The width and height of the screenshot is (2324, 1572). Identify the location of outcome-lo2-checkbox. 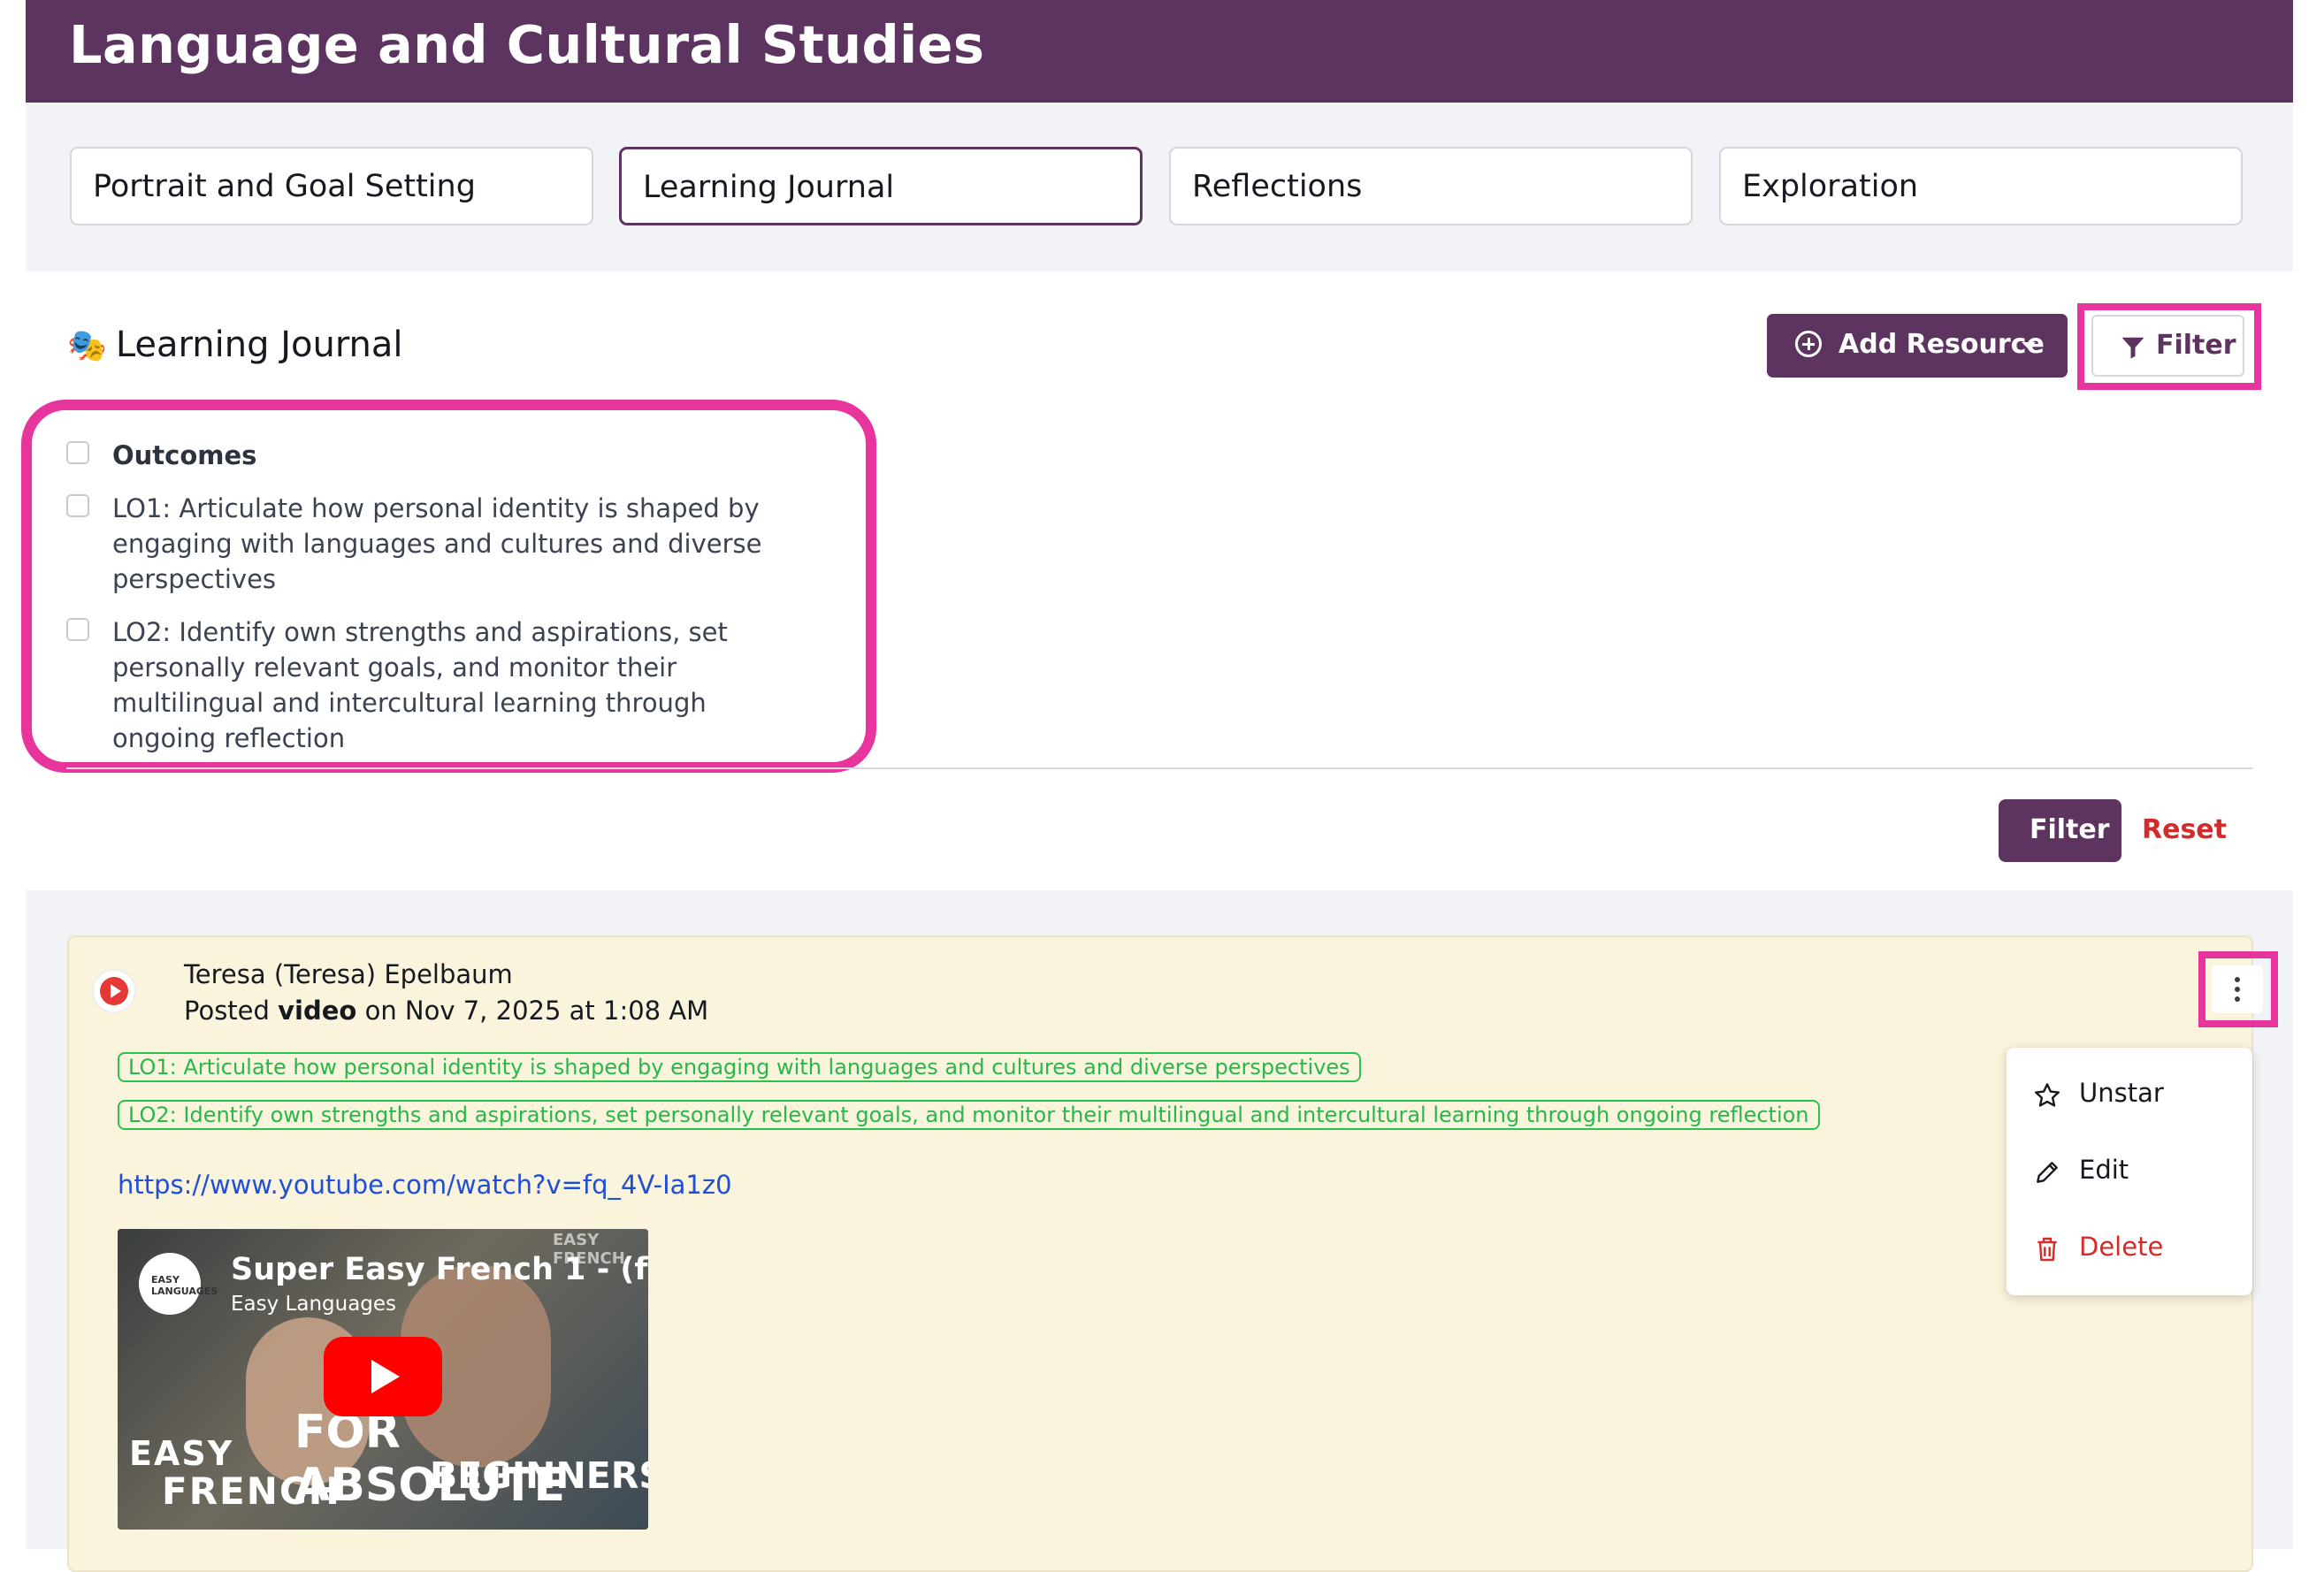
(77, 630).